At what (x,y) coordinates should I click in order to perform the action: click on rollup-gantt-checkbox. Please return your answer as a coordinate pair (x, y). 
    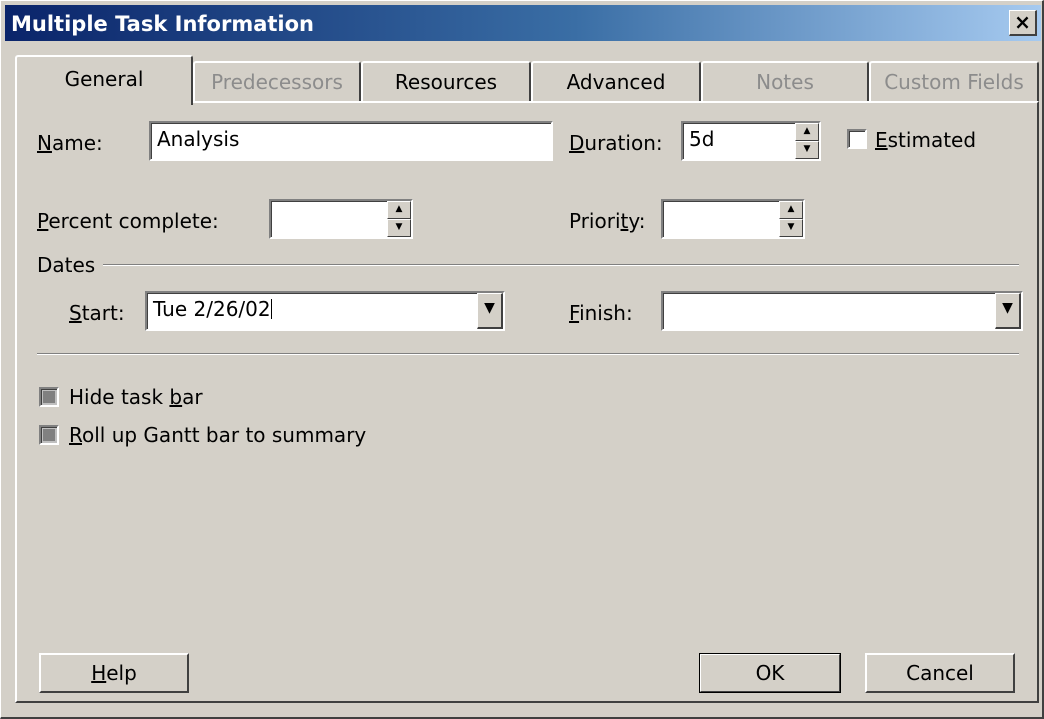
    Looking at the image, I should click on (49, 435).